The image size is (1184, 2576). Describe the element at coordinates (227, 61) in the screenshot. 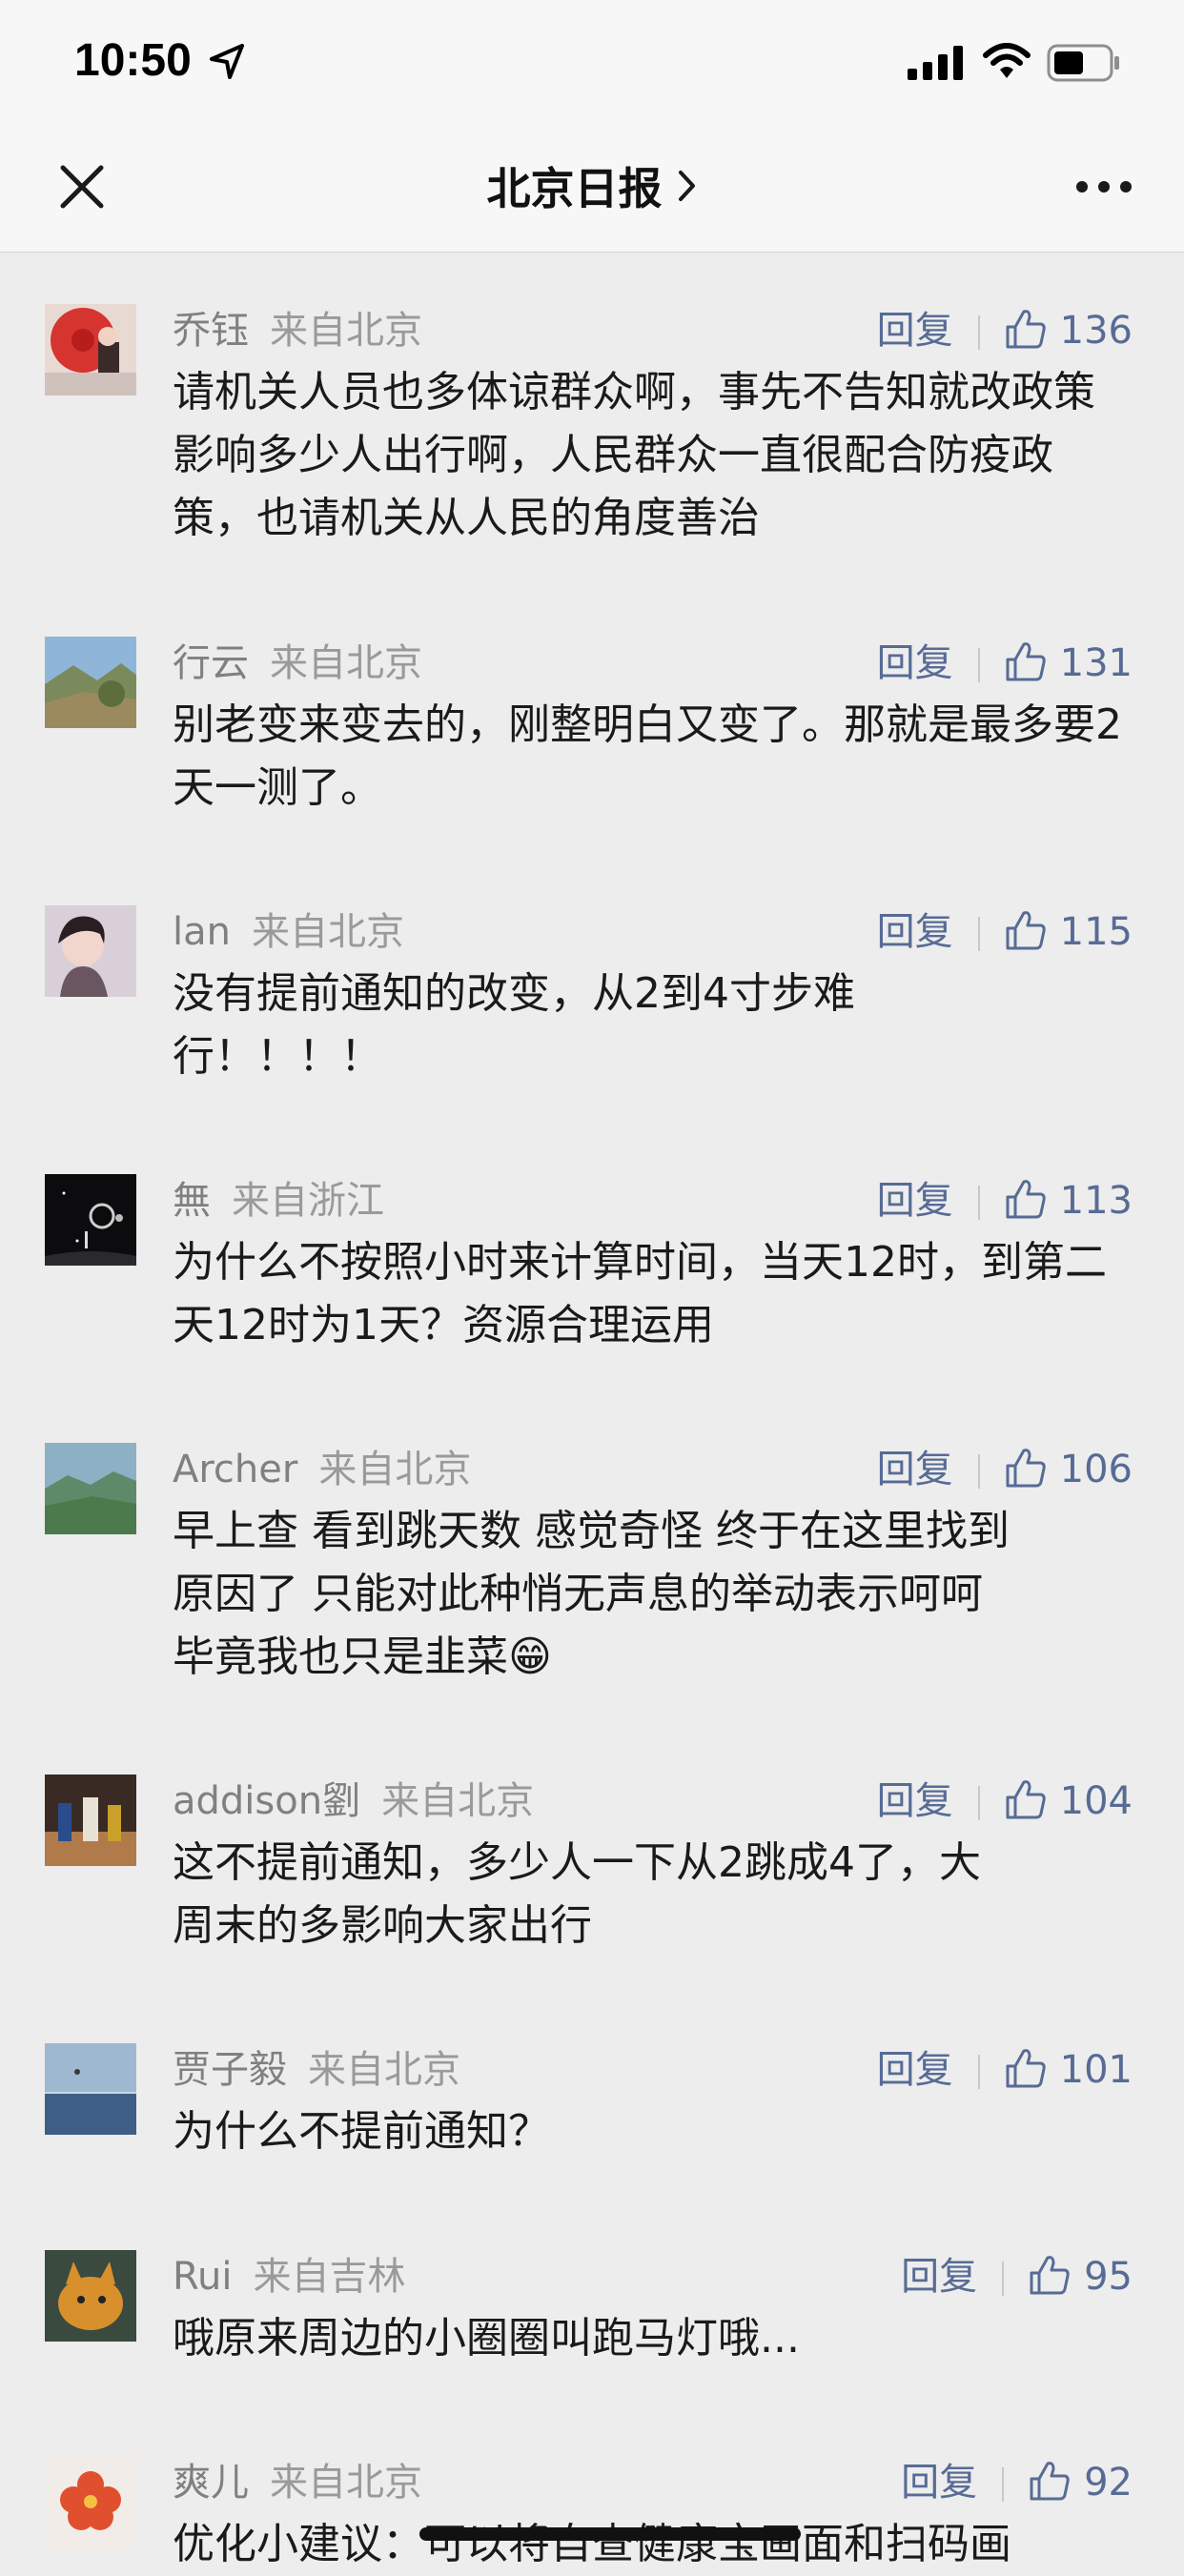

I see `location-arrow-icon` at that location.